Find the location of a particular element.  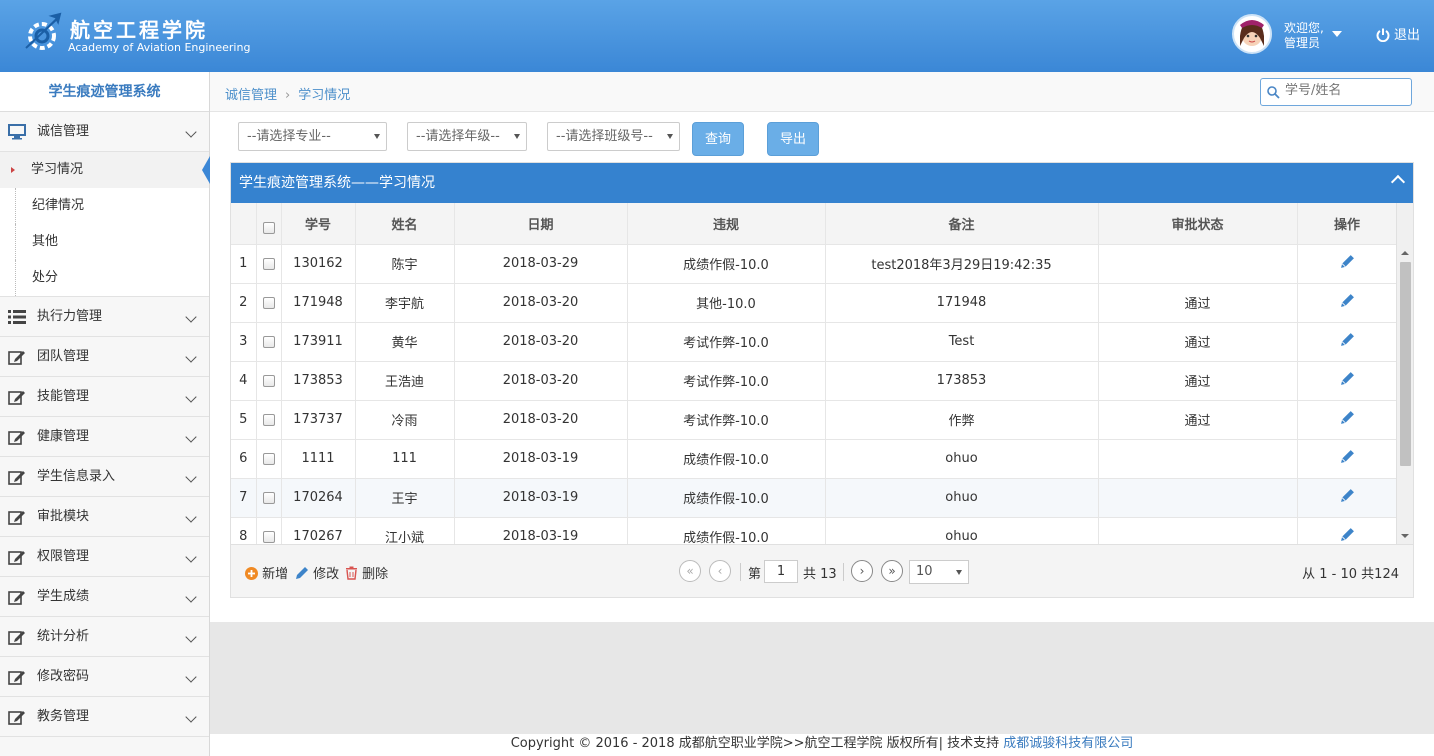

header-name: 姓名 is located at coordinates (405, 224).